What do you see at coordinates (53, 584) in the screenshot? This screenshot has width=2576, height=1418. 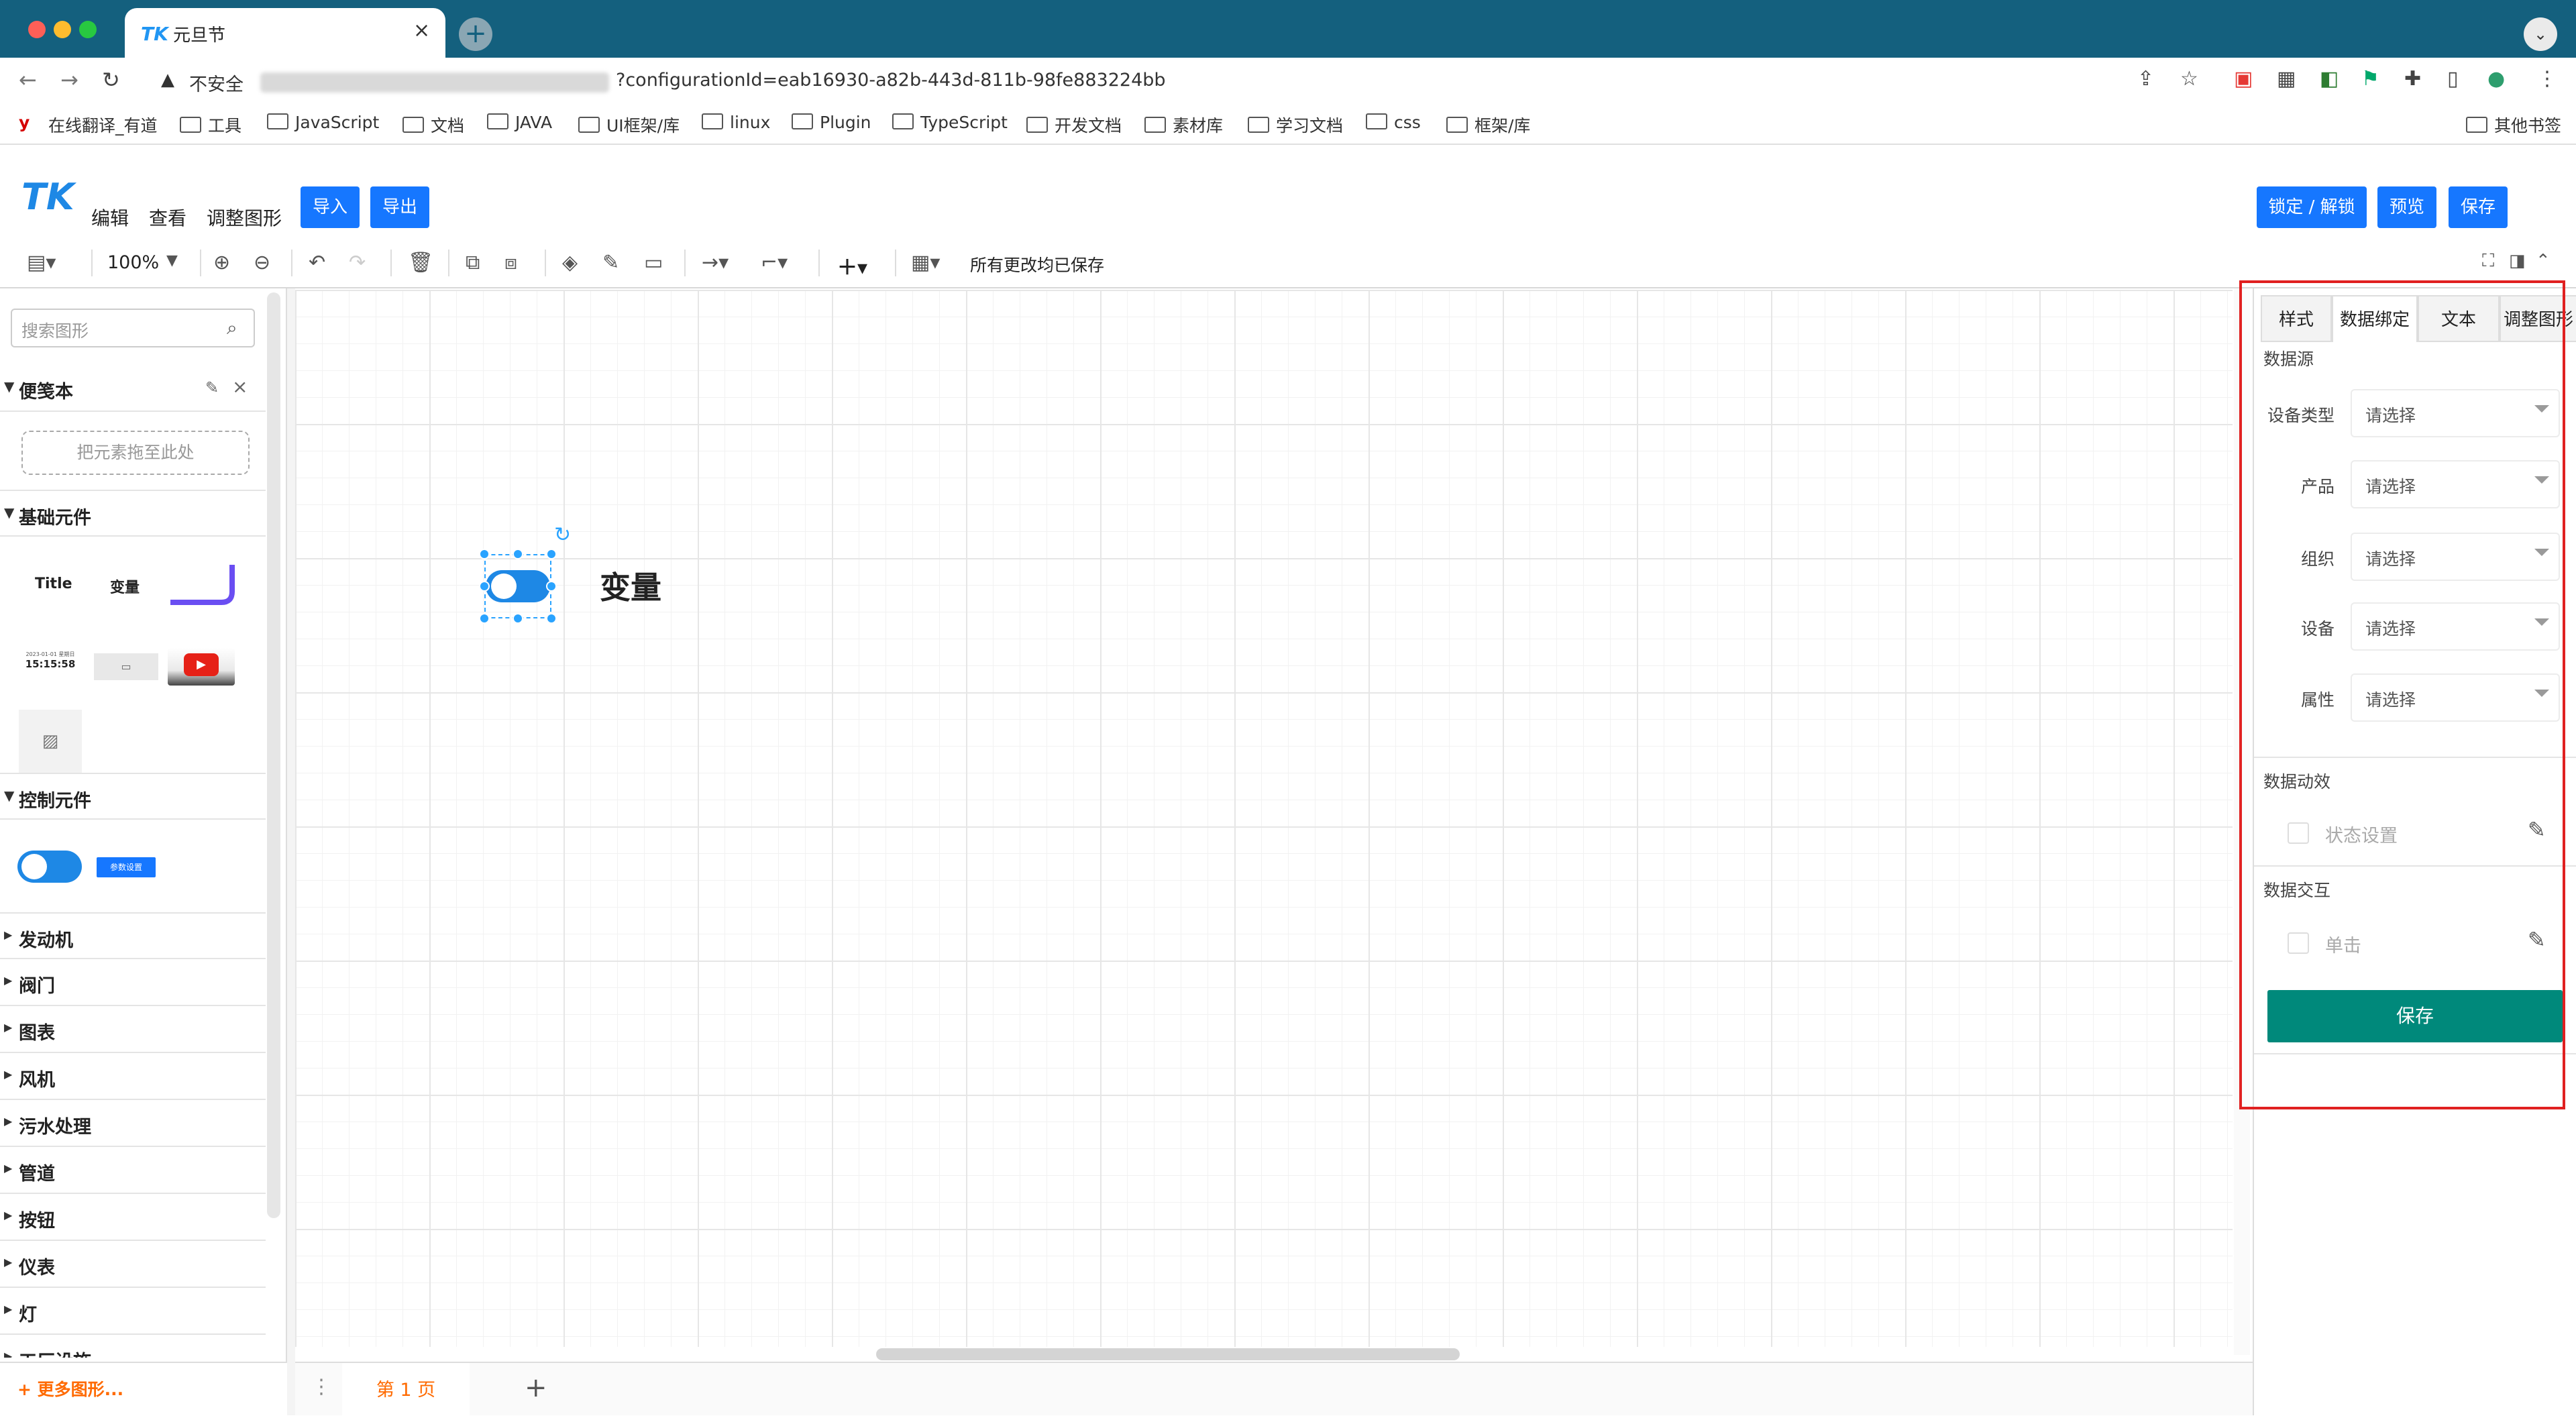 I see `shape-title: Title` at bounding box center [53, 584].